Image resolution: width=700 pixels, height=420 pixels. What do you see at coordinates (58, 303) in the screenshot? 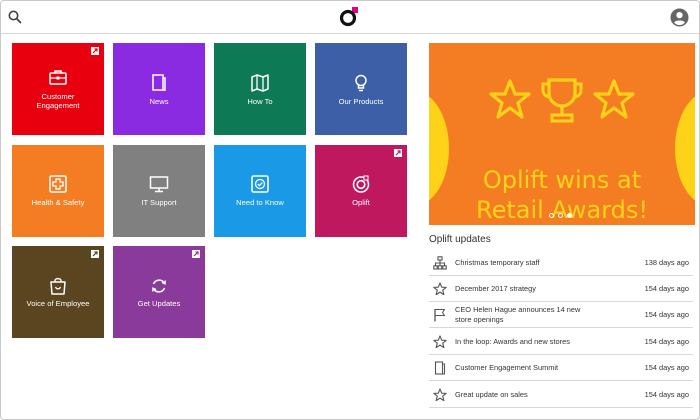
I see `tile-label: Voice of Employee` at bounding box center [58, 303].